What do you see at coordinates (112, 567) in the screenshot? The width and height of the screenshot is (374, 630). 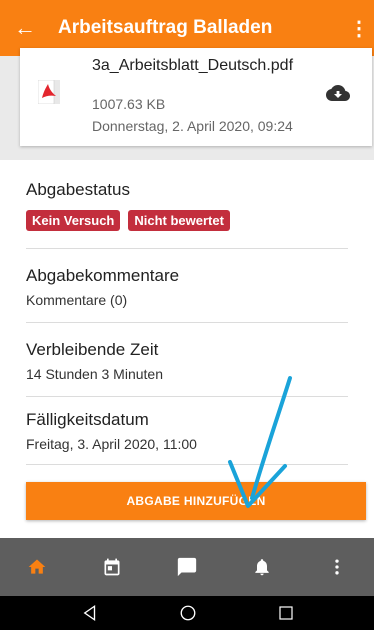 I see `calendar-icon` at bounding box center [112, 567].